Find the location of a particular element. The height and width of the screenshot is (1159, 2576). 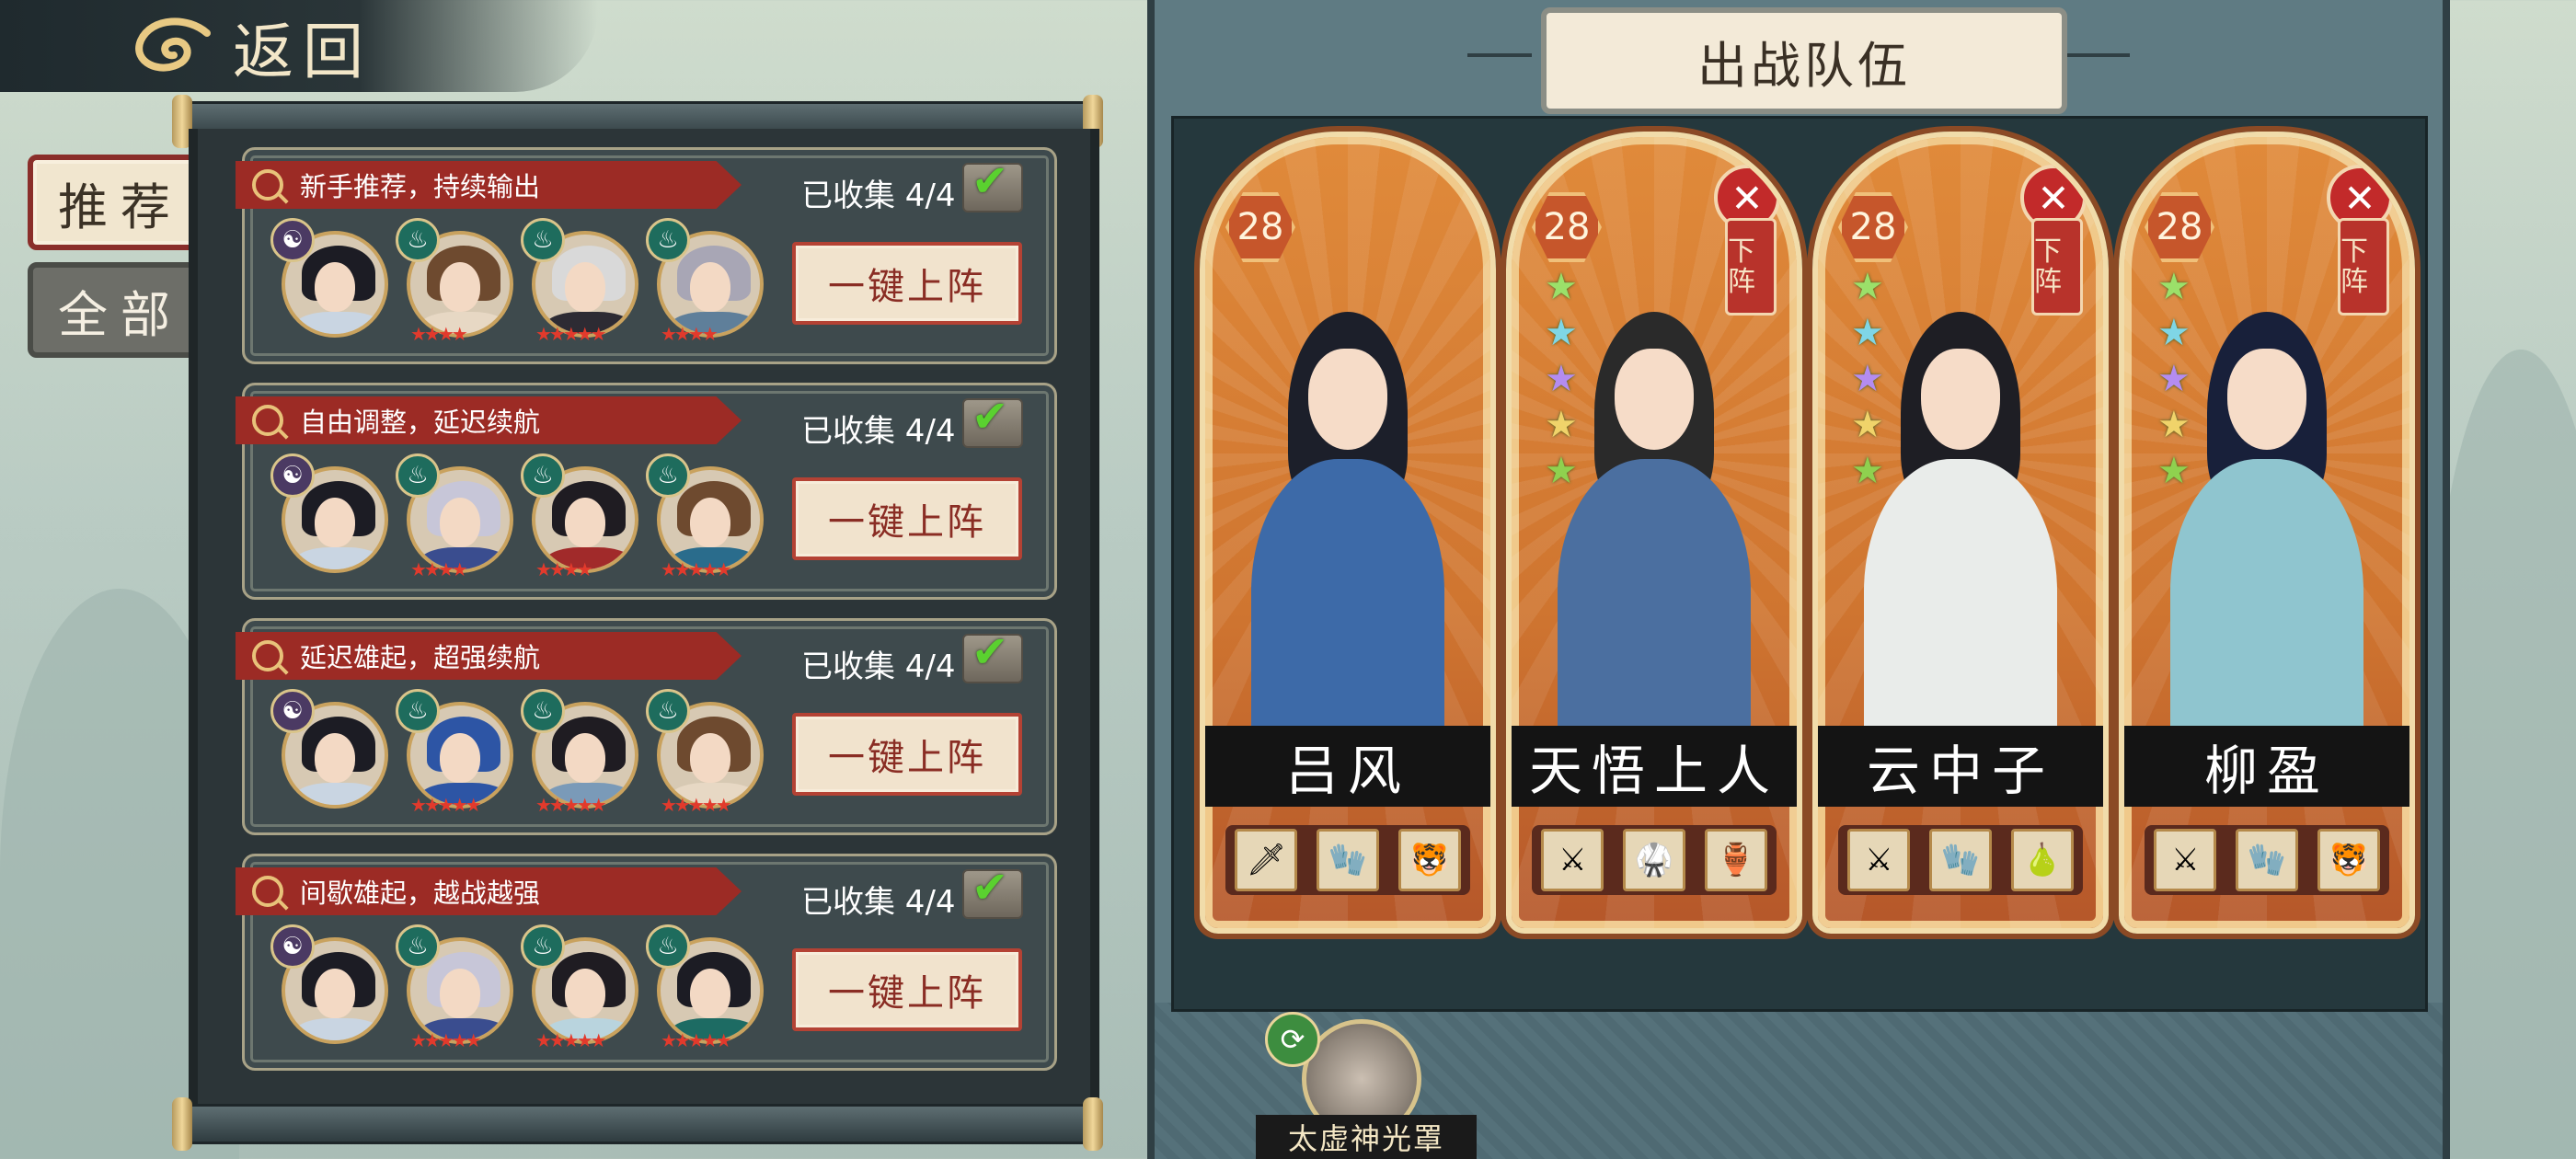

cloud-swirl-icon is located at coordinates (173, 44).